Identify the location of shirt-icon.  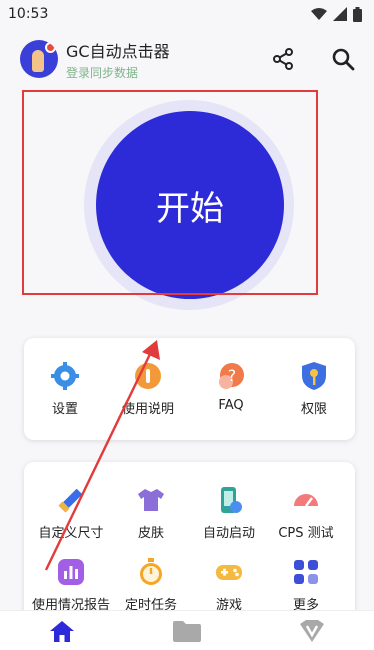
(151, 500).